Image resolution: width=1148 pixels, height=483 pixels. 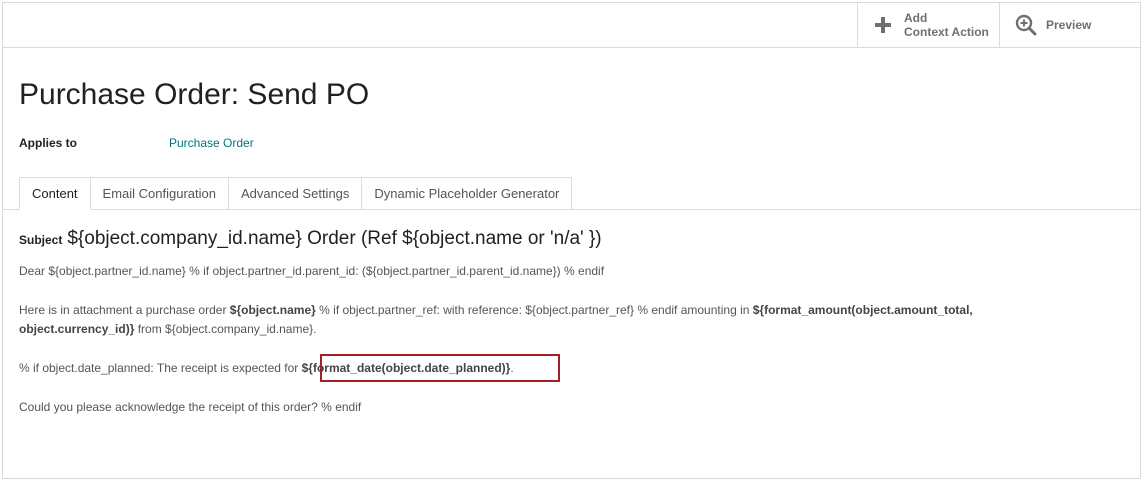 What do you see at coordinates (124, 310) in the screenshot?
I see `body-text: Here is in attachment a purchase order` at bounding box center [124, 310].